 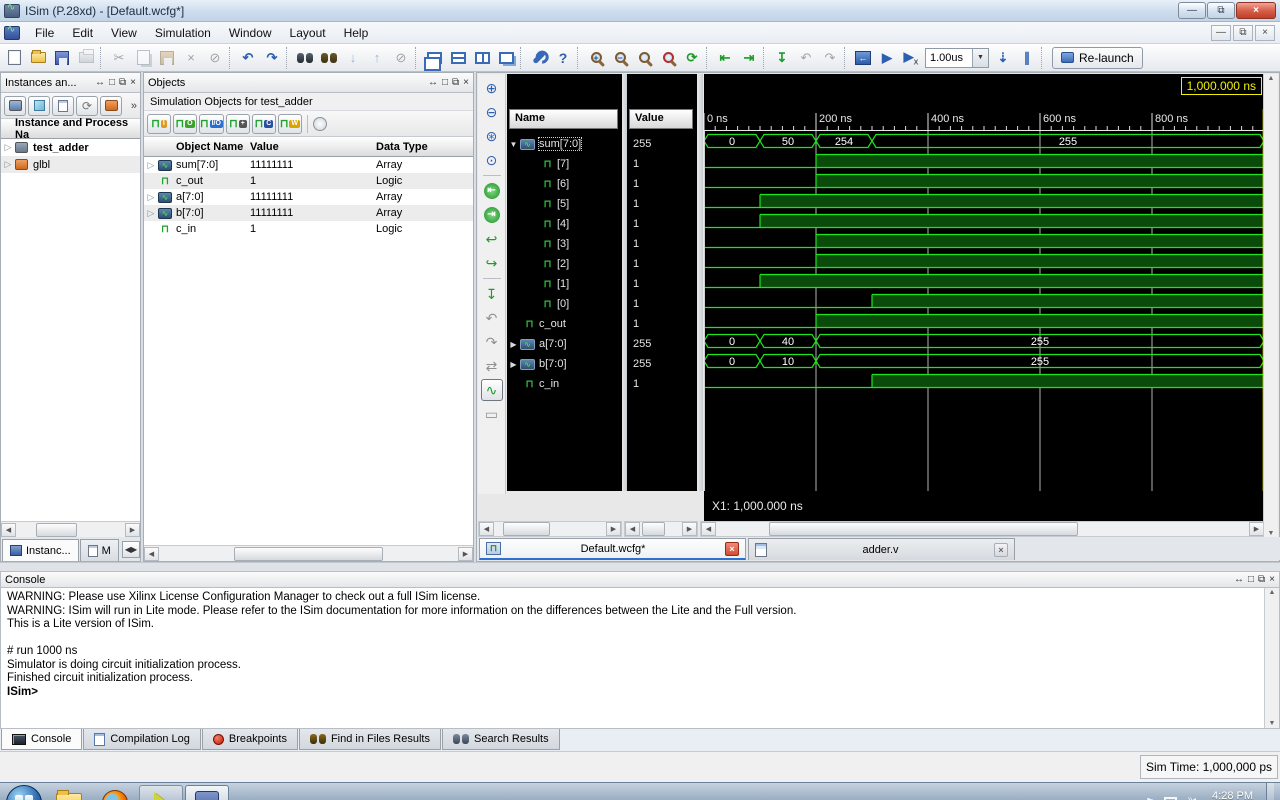 What do you see at coordinates (550, 529) in the screenshot?
I see `name-hscrollbar: ◀ ▶` at bounding box center [550, 529].